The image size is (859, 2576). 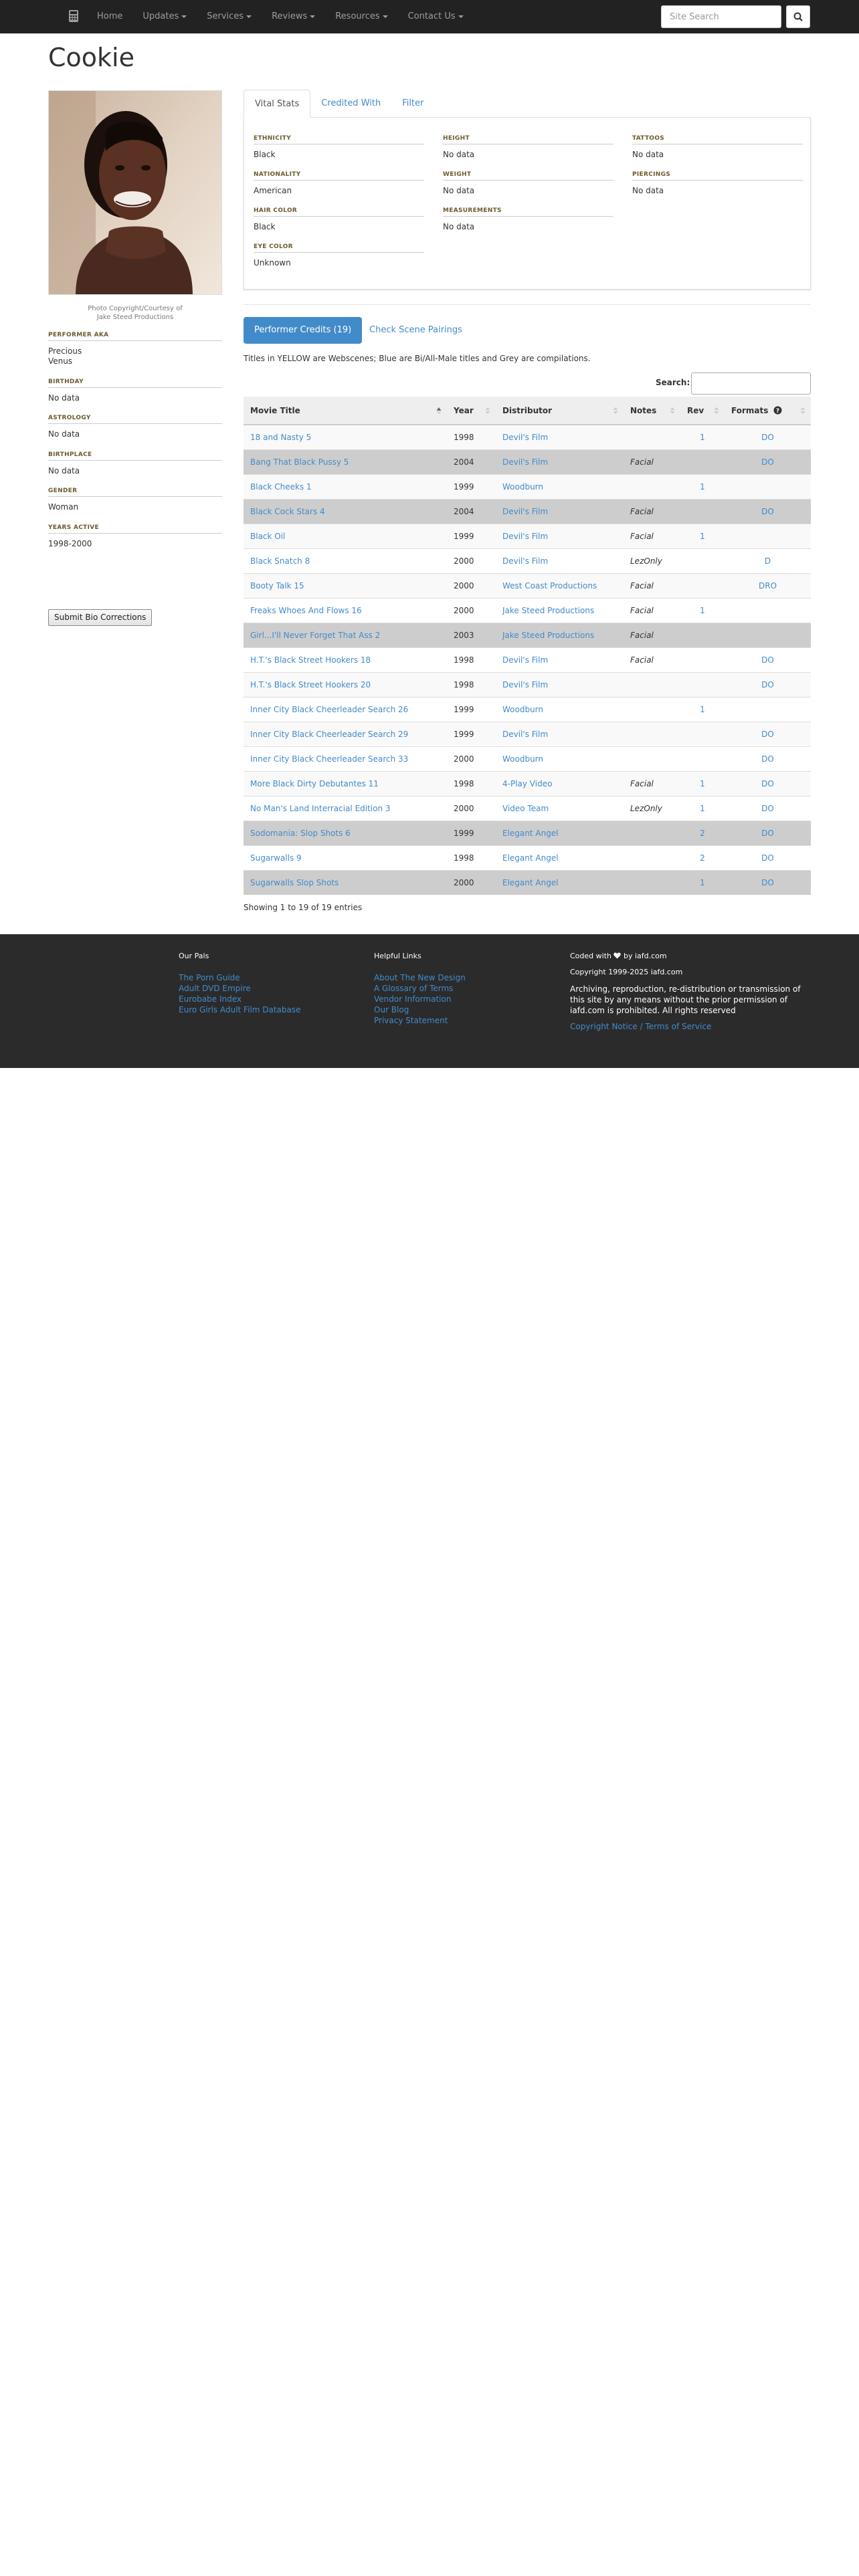 What do you see at coordinates (101, 617) in the screenshot?
I see `submit-bio-corrections-button: Submit Bio Corrections` at bounding box center [101, 617].